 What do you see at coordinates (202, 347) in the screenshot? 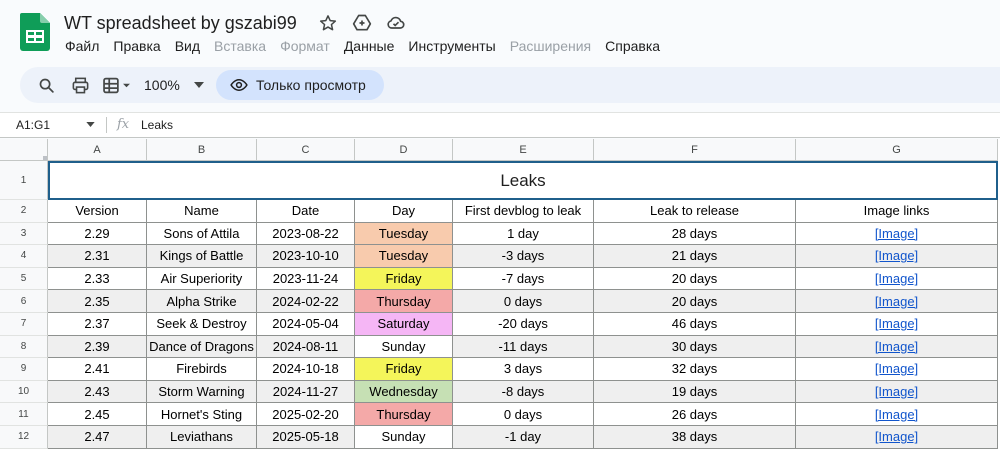
I see `cell-b8: Dance of Dragons` at bounding box center [202, 347].